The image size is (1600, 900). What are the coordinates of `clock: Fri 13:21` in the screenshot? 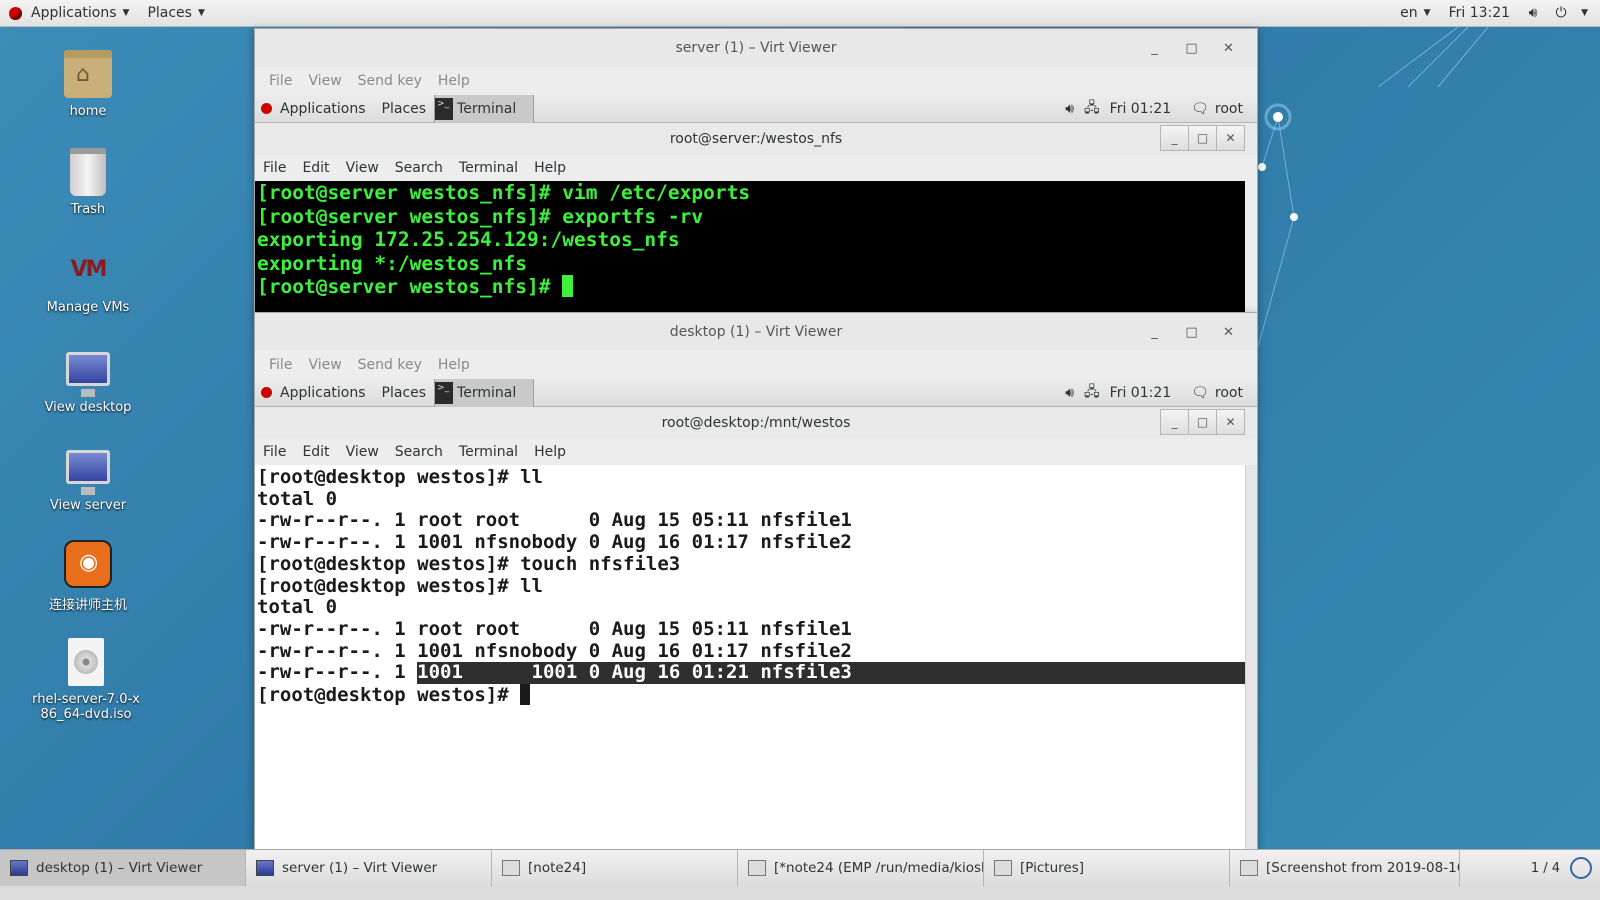 It's located at (1479, 13).